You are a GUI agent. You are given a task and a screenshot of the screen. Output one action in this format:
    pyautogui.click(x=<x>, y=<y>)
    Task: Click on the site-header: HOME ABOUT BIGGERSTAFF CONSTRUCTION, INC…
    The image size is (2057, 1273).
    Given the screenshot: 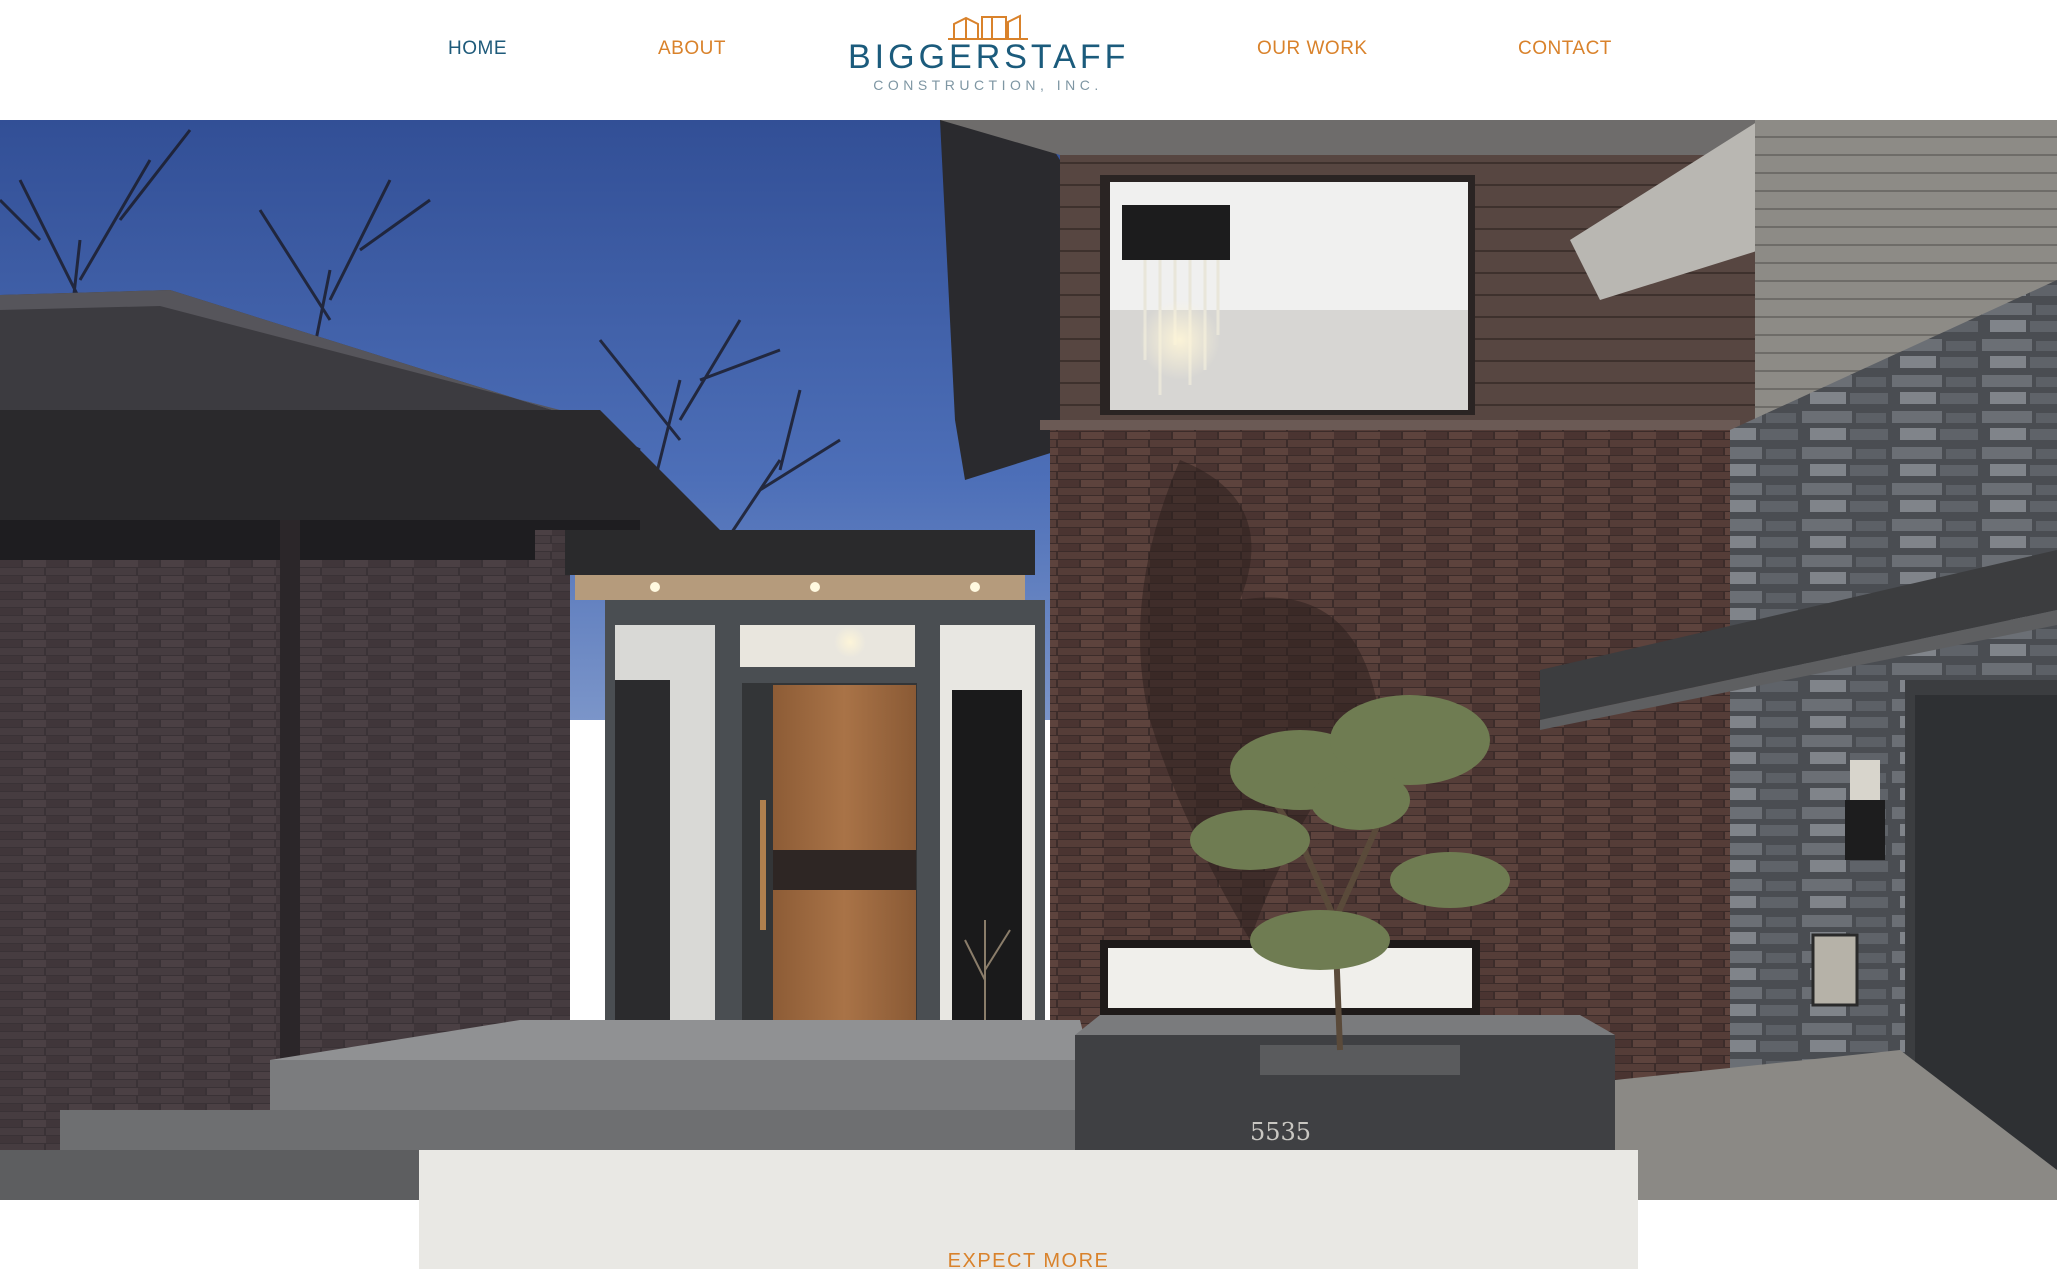 What is the action you would take?
    pyautogui.click(x=1028, y=60)
    